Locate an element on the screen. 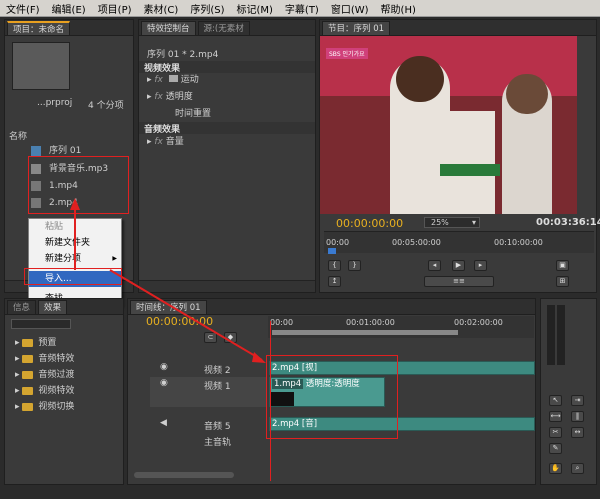  annotation-arrows is located at coordinates (168, 280).